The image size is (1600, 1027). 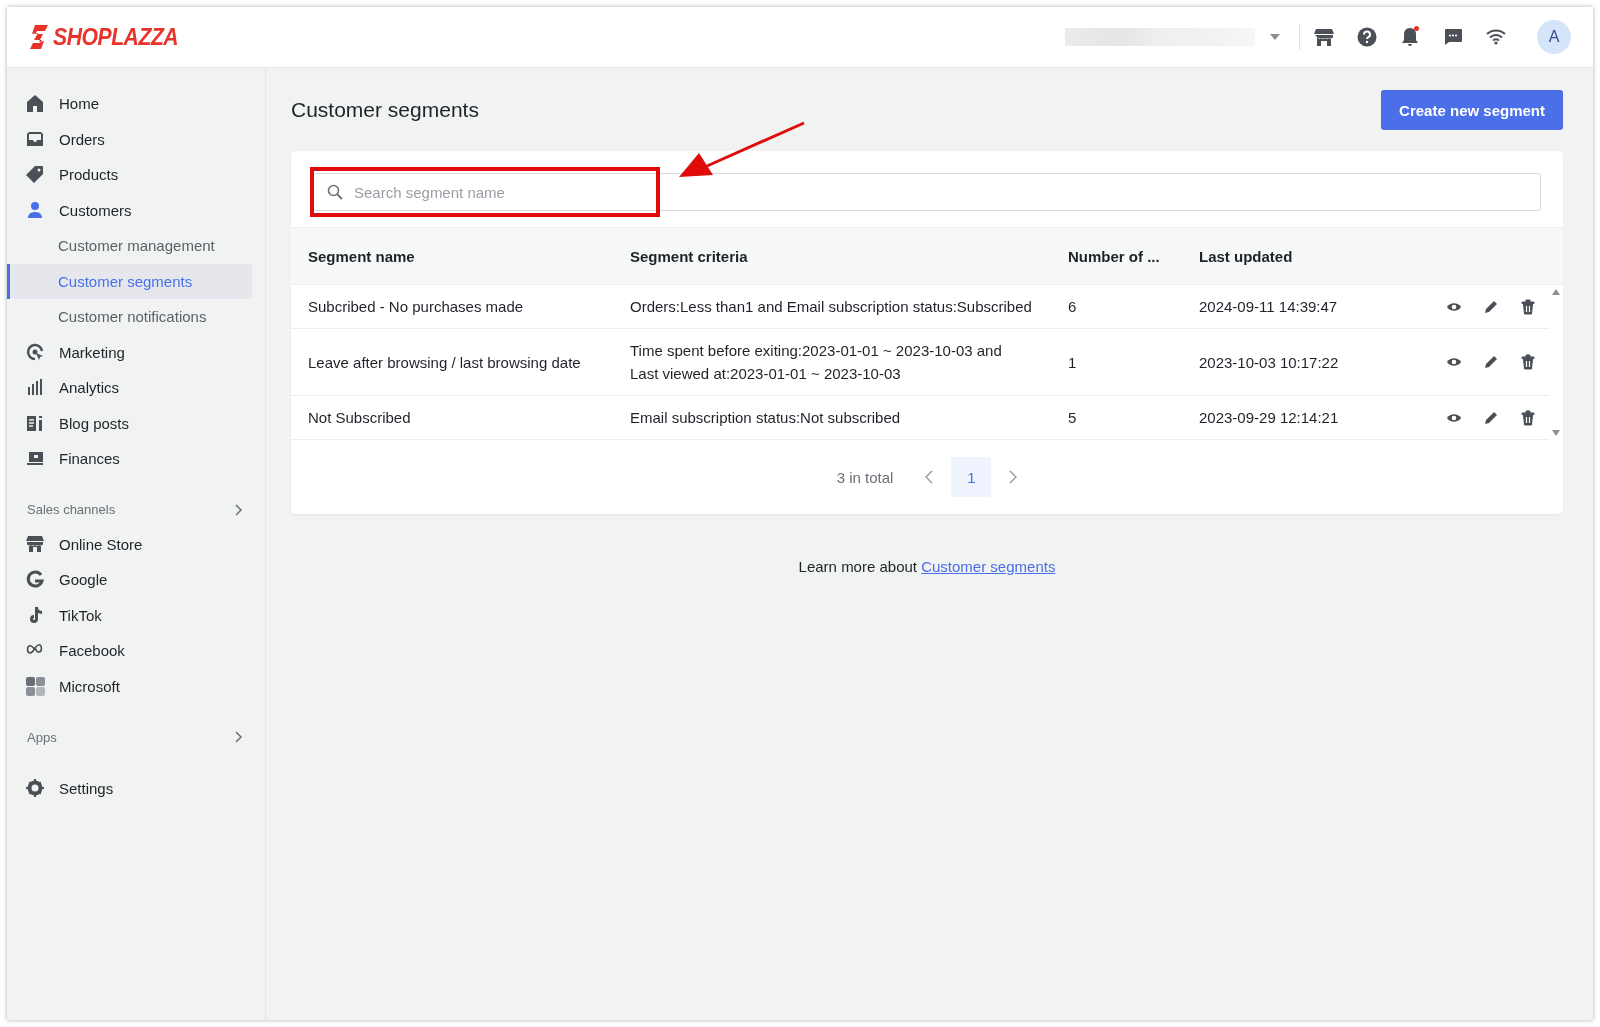 What do you see at coordinates (131, 246) in the screenshot?
I see `sidebar-subitem: Customer management` at bounding box center [131, 246].